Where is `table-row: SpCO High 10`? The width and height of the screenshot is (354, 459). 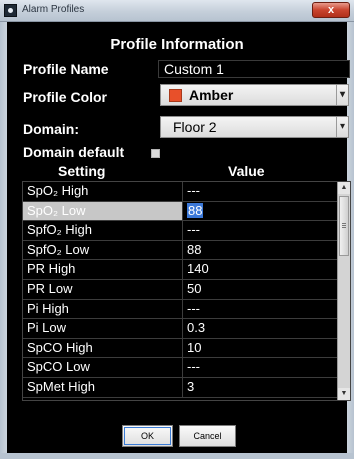
table-row: SpCO High 10 is located at coordinates (180, 348).